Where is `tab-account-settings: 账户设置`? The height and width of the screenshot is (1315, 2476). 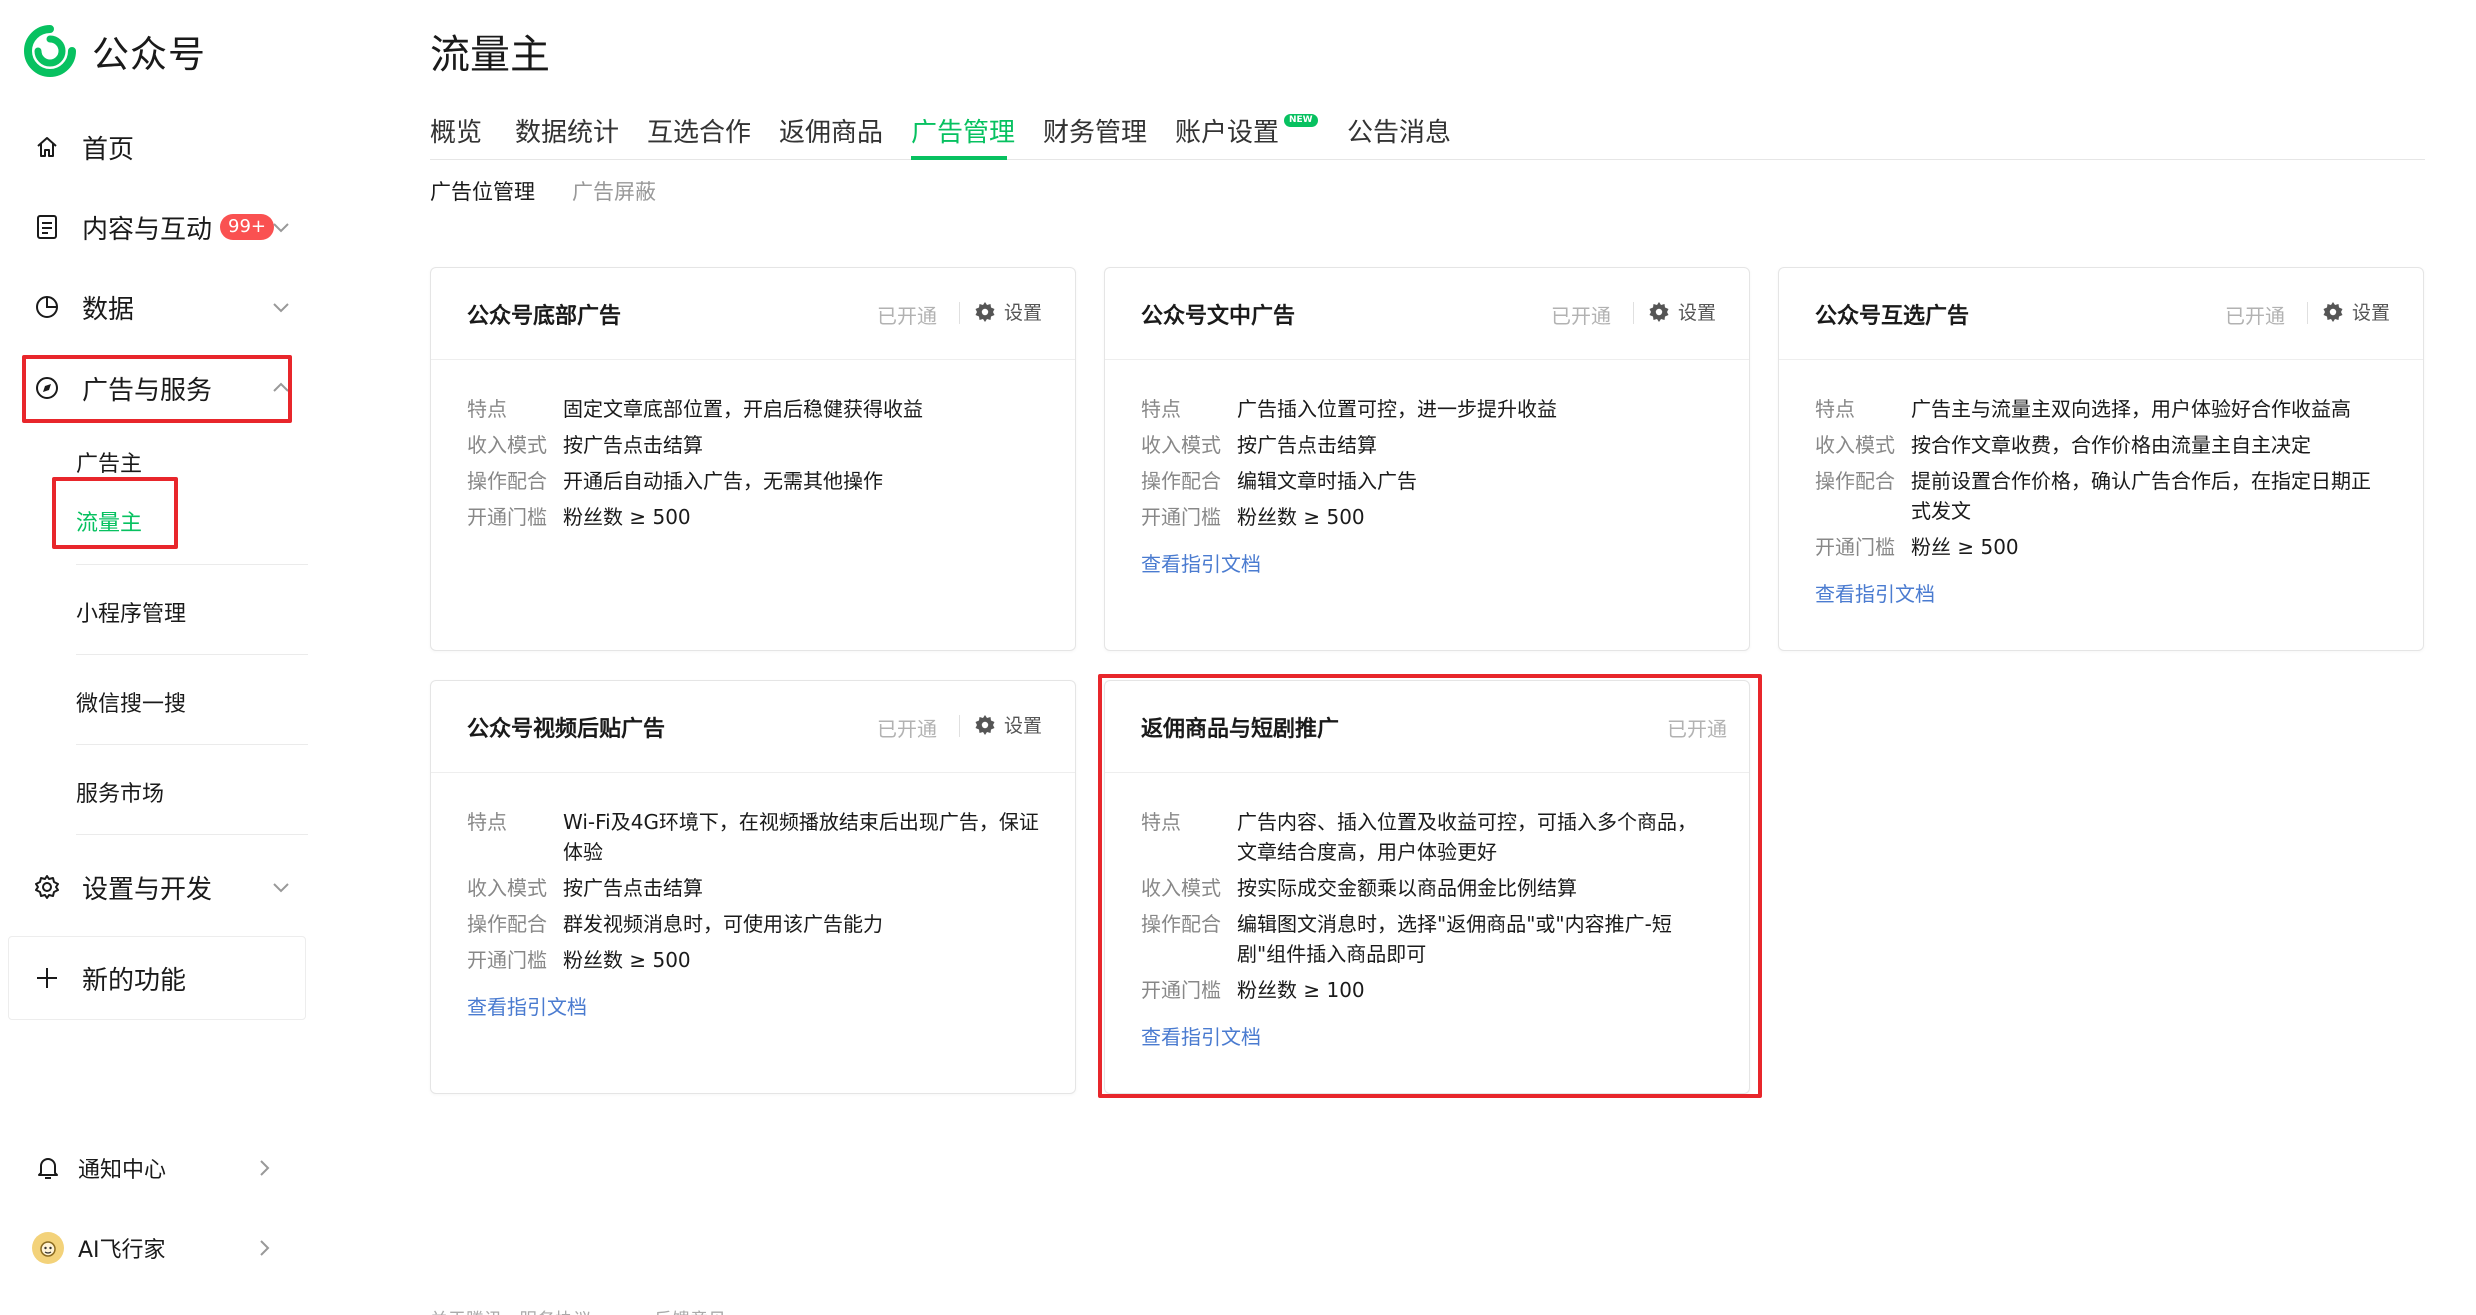
tab-account-settings: 账户设置 is located at coordinates (1227, 130).